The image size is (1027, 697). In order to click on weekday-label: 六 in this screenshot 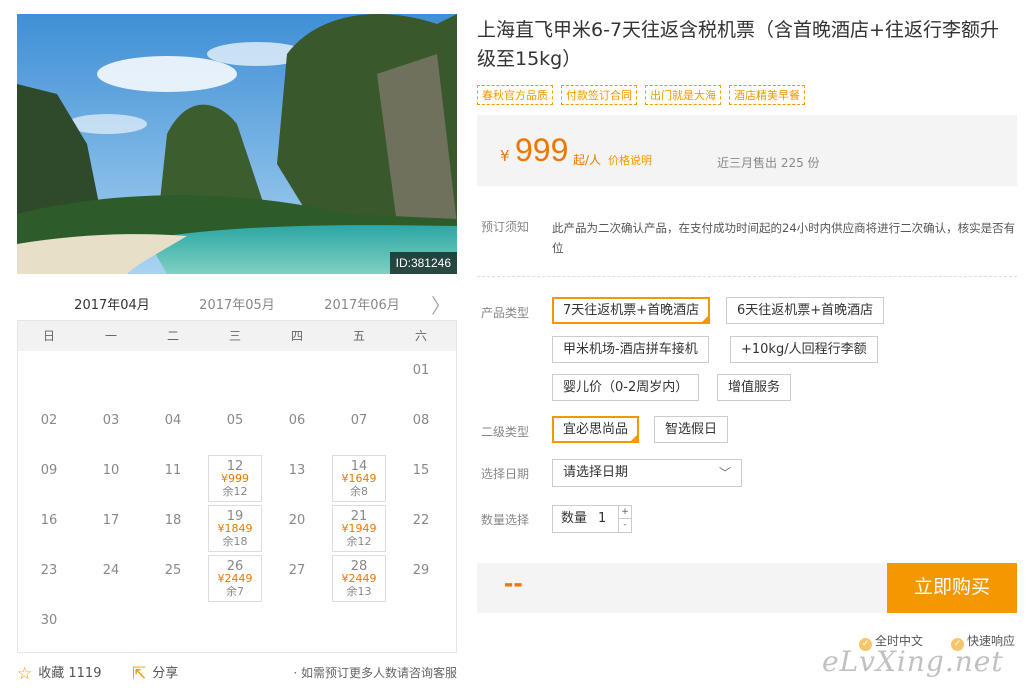, I will do `click(420, 336)`.